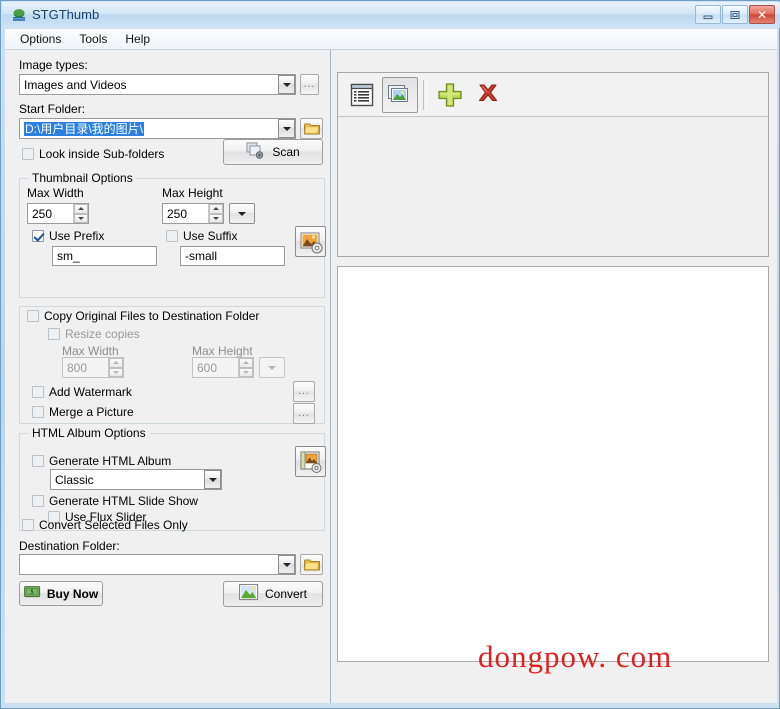 This screenshot has width=780, height=709. Describe the element at coordinates (553, 186) in the screenshot. I see `file-list-area` at that location.